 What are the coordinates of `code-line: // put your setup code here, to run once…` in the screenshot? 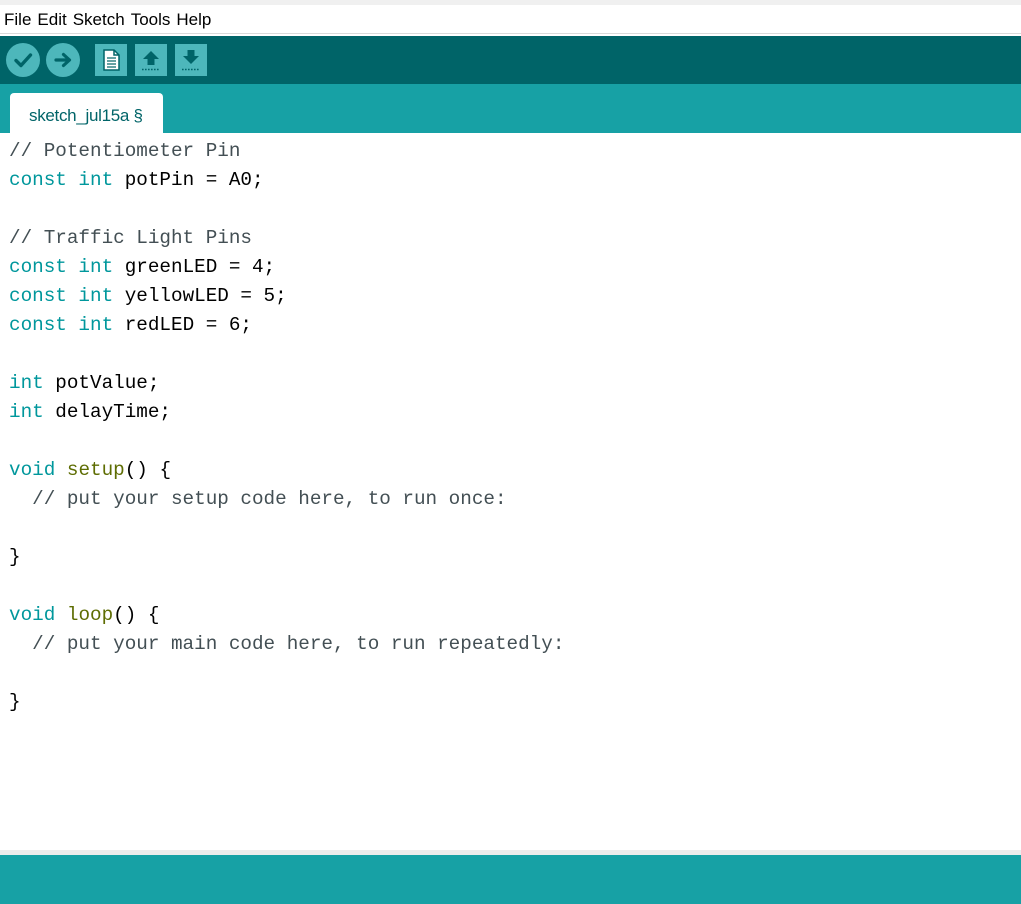 It's located at (258, 499).